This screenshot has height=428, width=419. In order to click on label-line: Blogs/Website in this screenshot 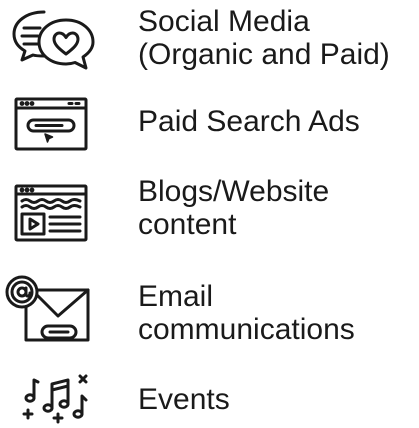, I will do `click(234, 191)`.